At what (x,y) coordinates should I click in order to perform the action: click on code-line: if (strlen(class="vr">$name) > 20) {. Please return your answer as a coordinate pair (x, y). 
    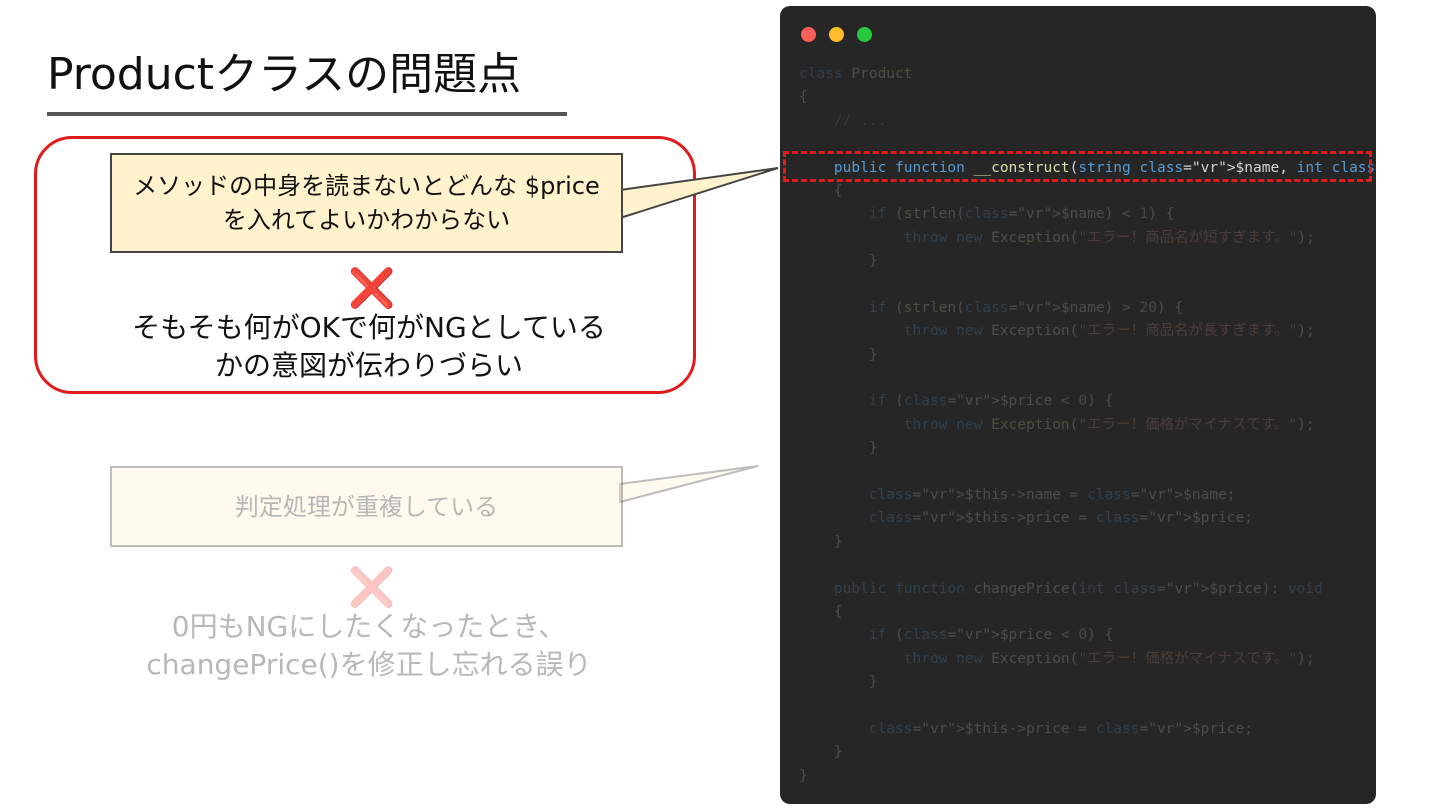
    Looking at the image, I should click on (1026, 307).